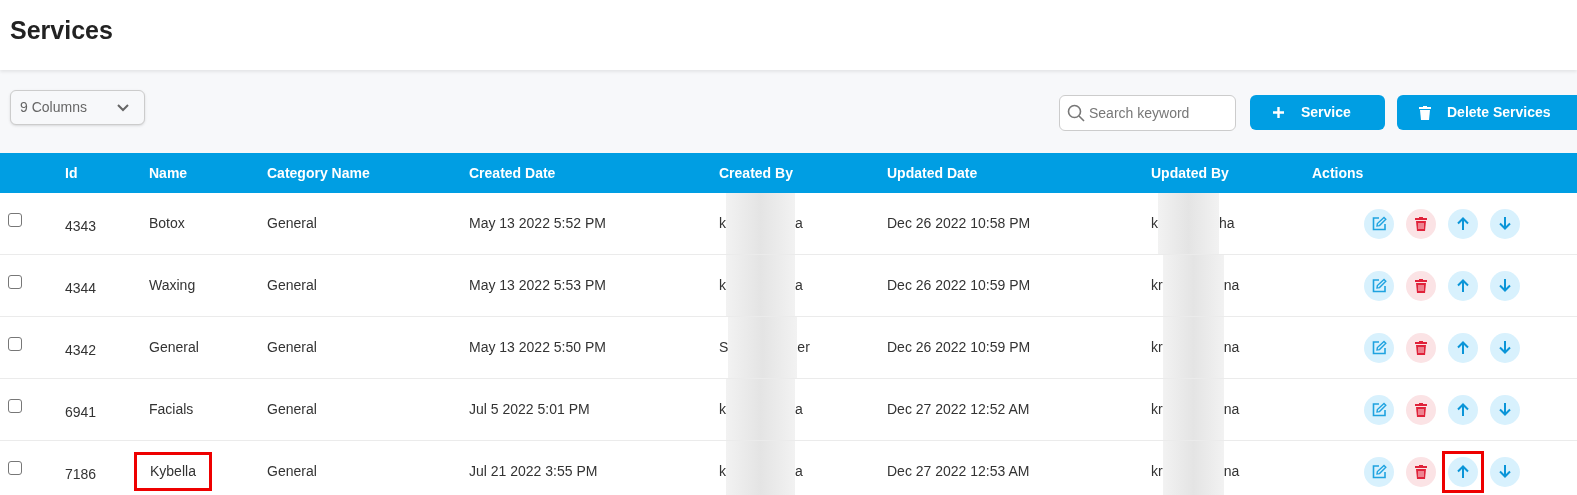  Describe the element at coordinates (756, 173) in the screenshot. I see `column-header: Created By` at that location.